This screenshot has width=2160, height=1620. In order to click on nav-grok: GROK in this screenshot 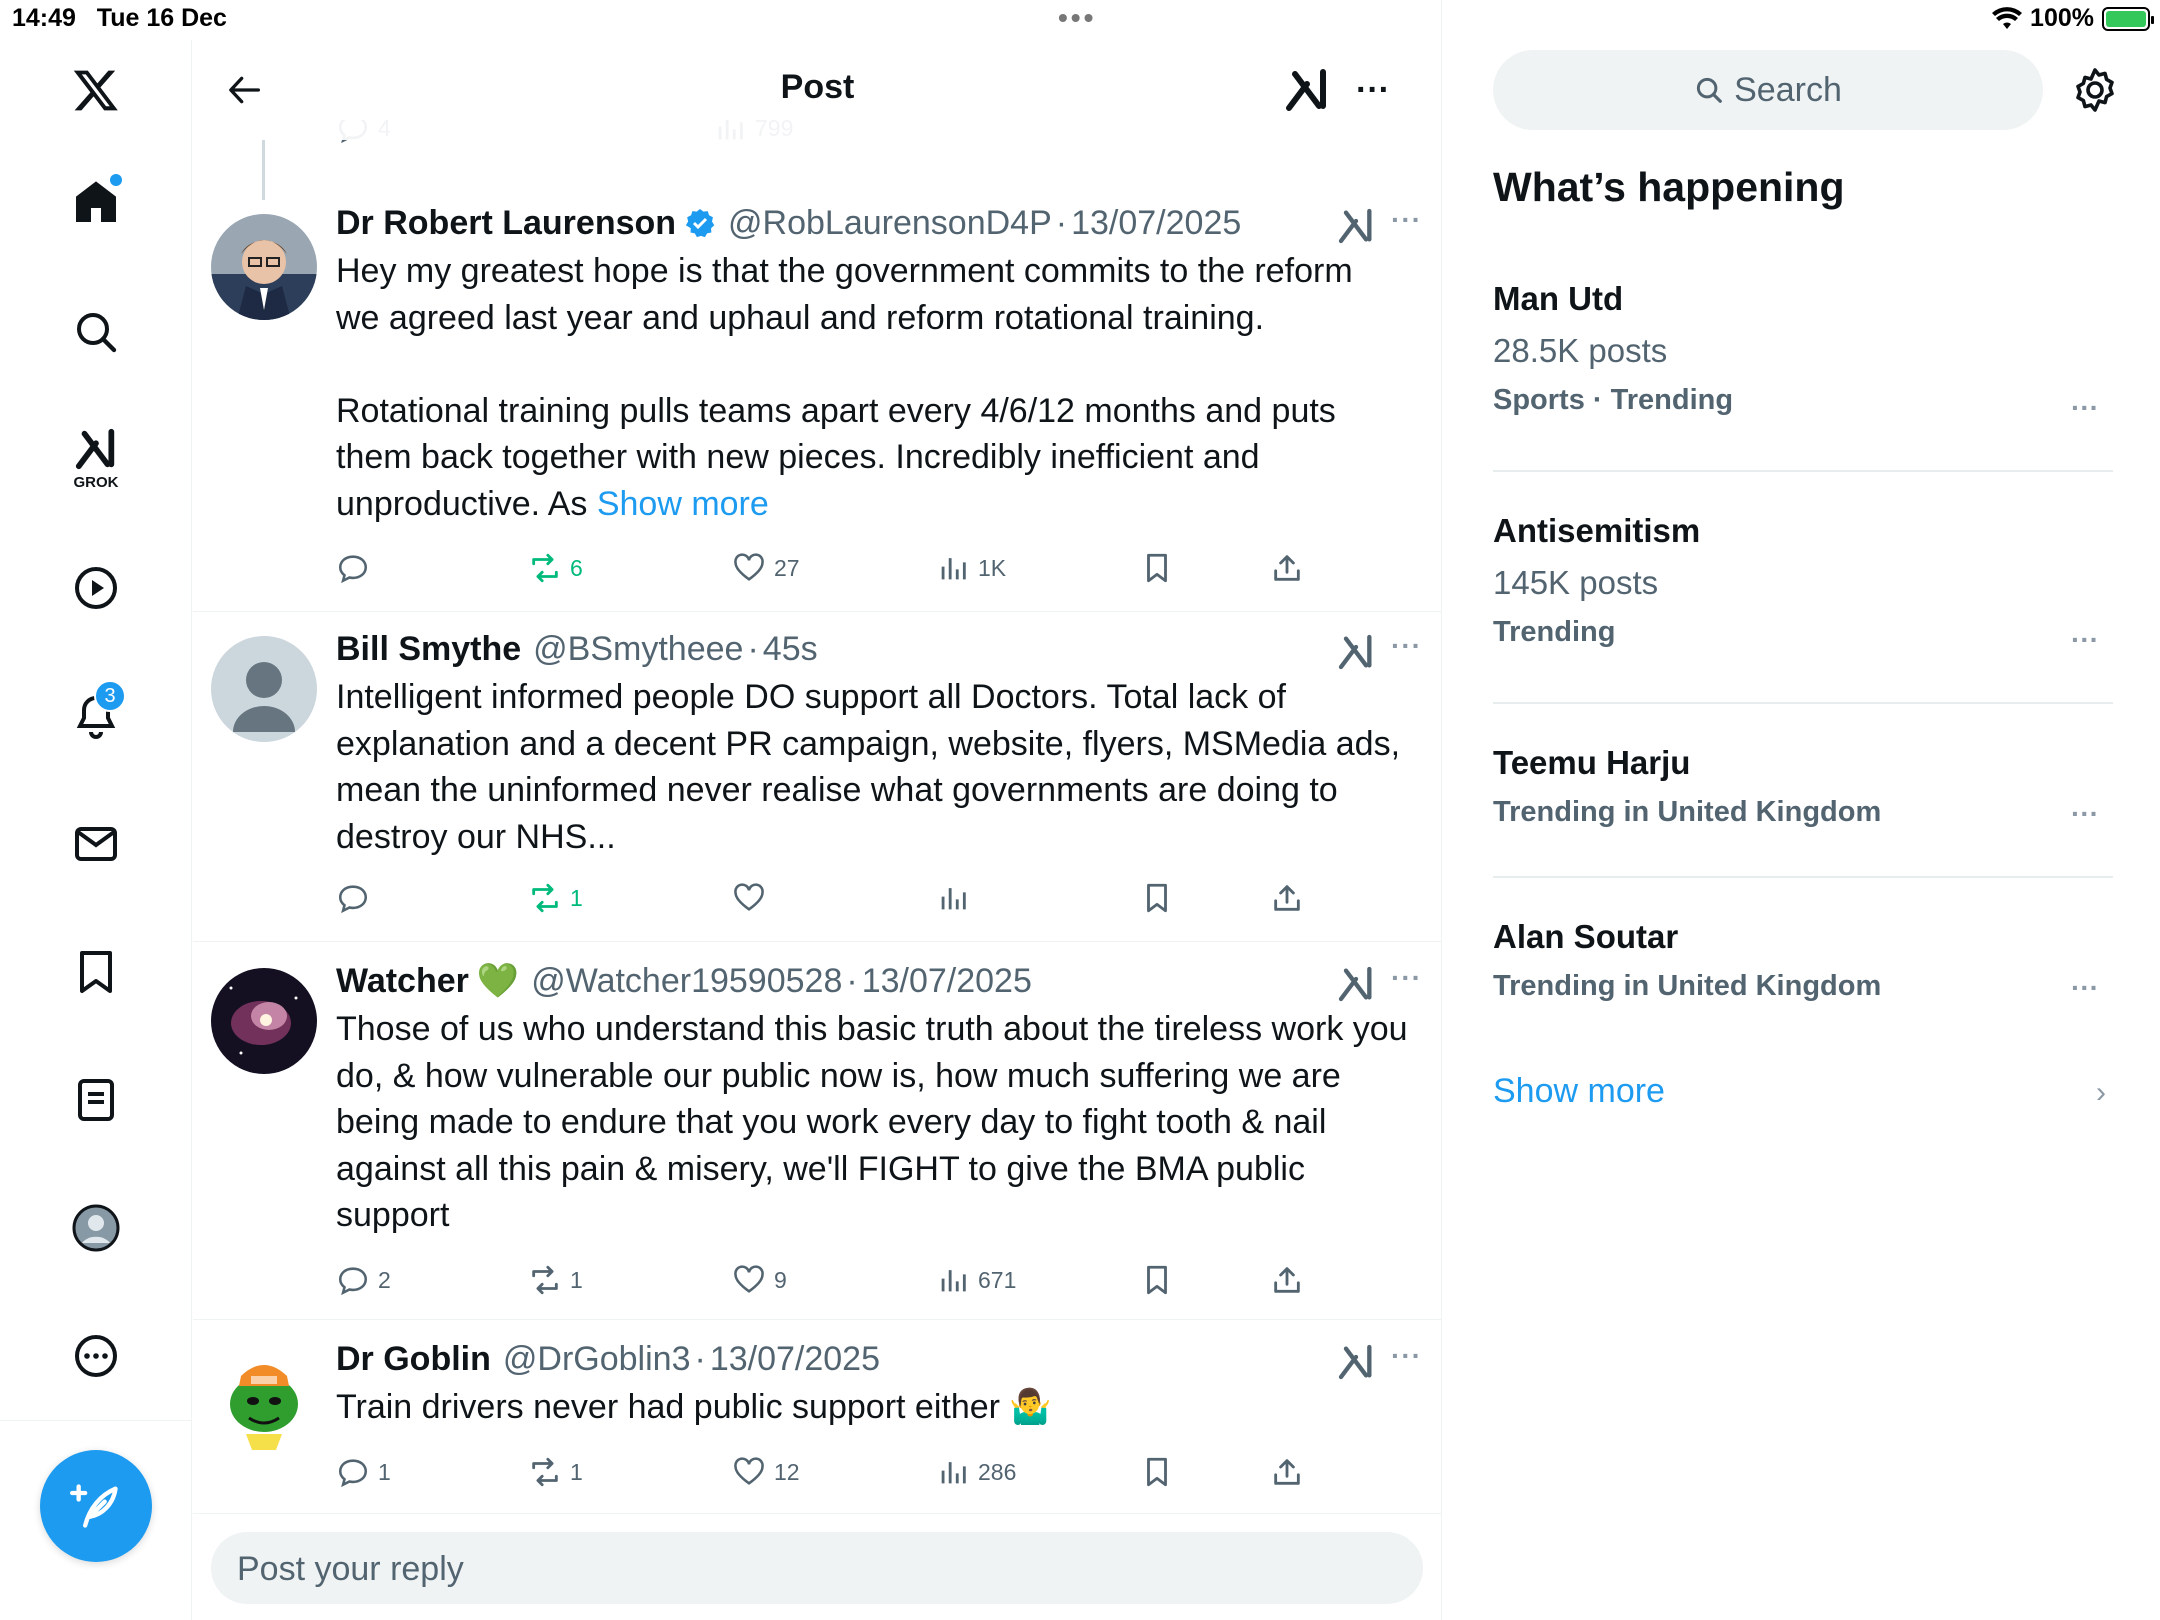, I will do `click(96, 458)`.